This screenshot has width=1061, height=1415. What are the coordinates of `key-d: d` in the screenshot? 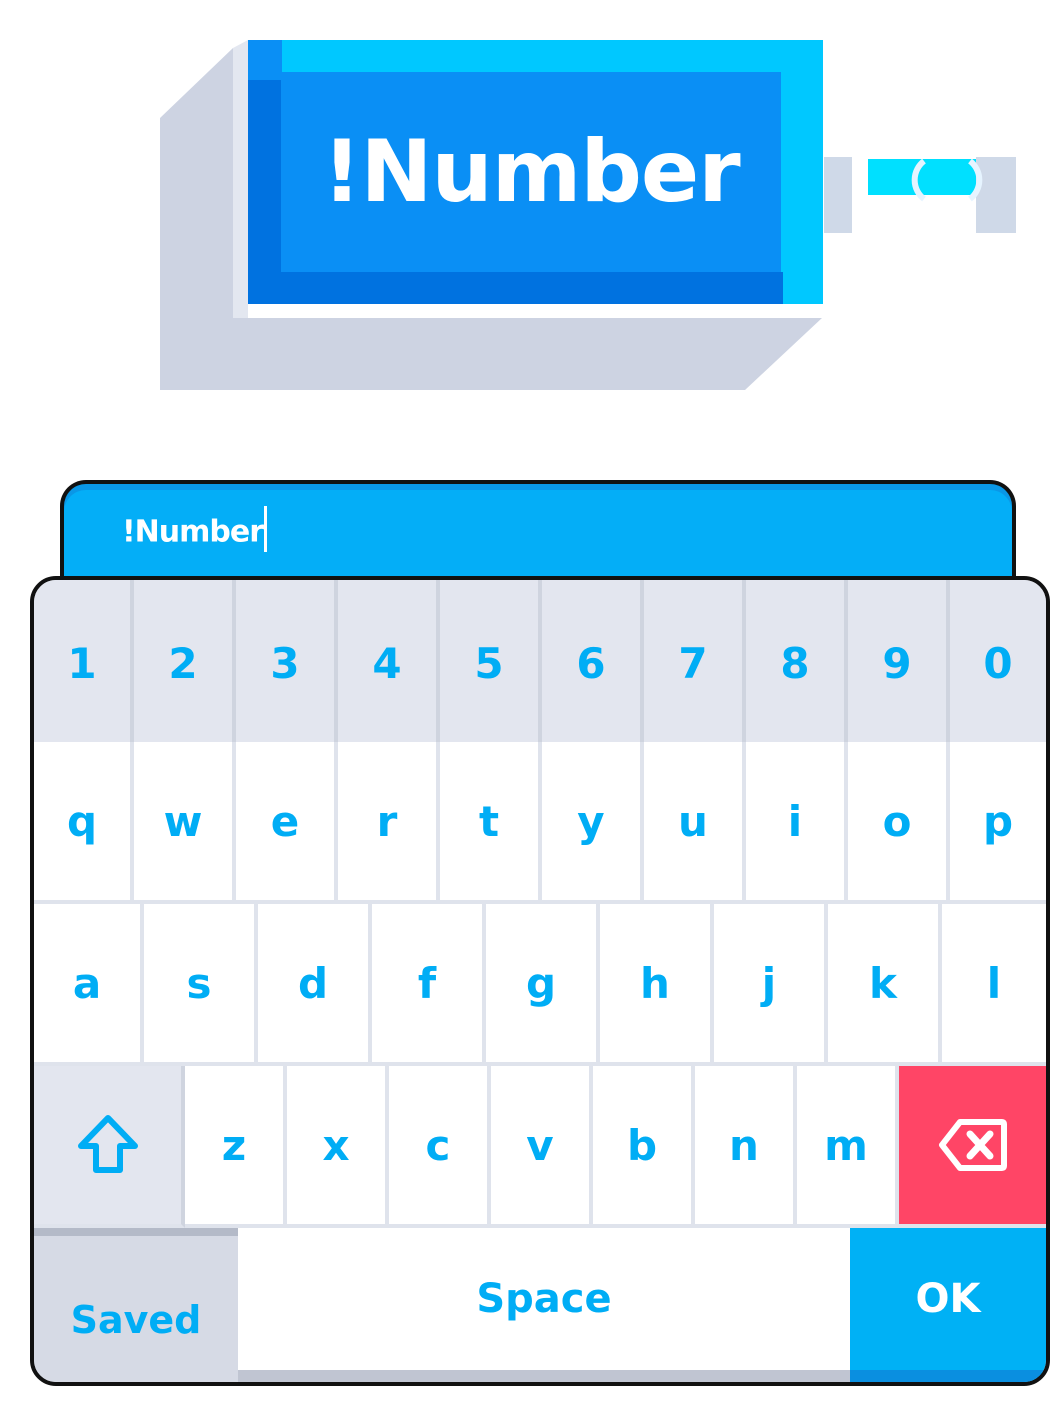 It's located at (315, 985).